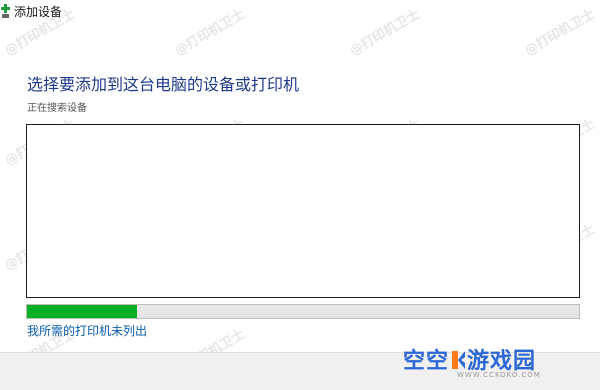 Image resolution: width=600 pixels, height=390 pixels. What do you see at coordinates (459, 360) in the screenshot?
I see `site-logo-emblem` at bounding box center [459, 360].